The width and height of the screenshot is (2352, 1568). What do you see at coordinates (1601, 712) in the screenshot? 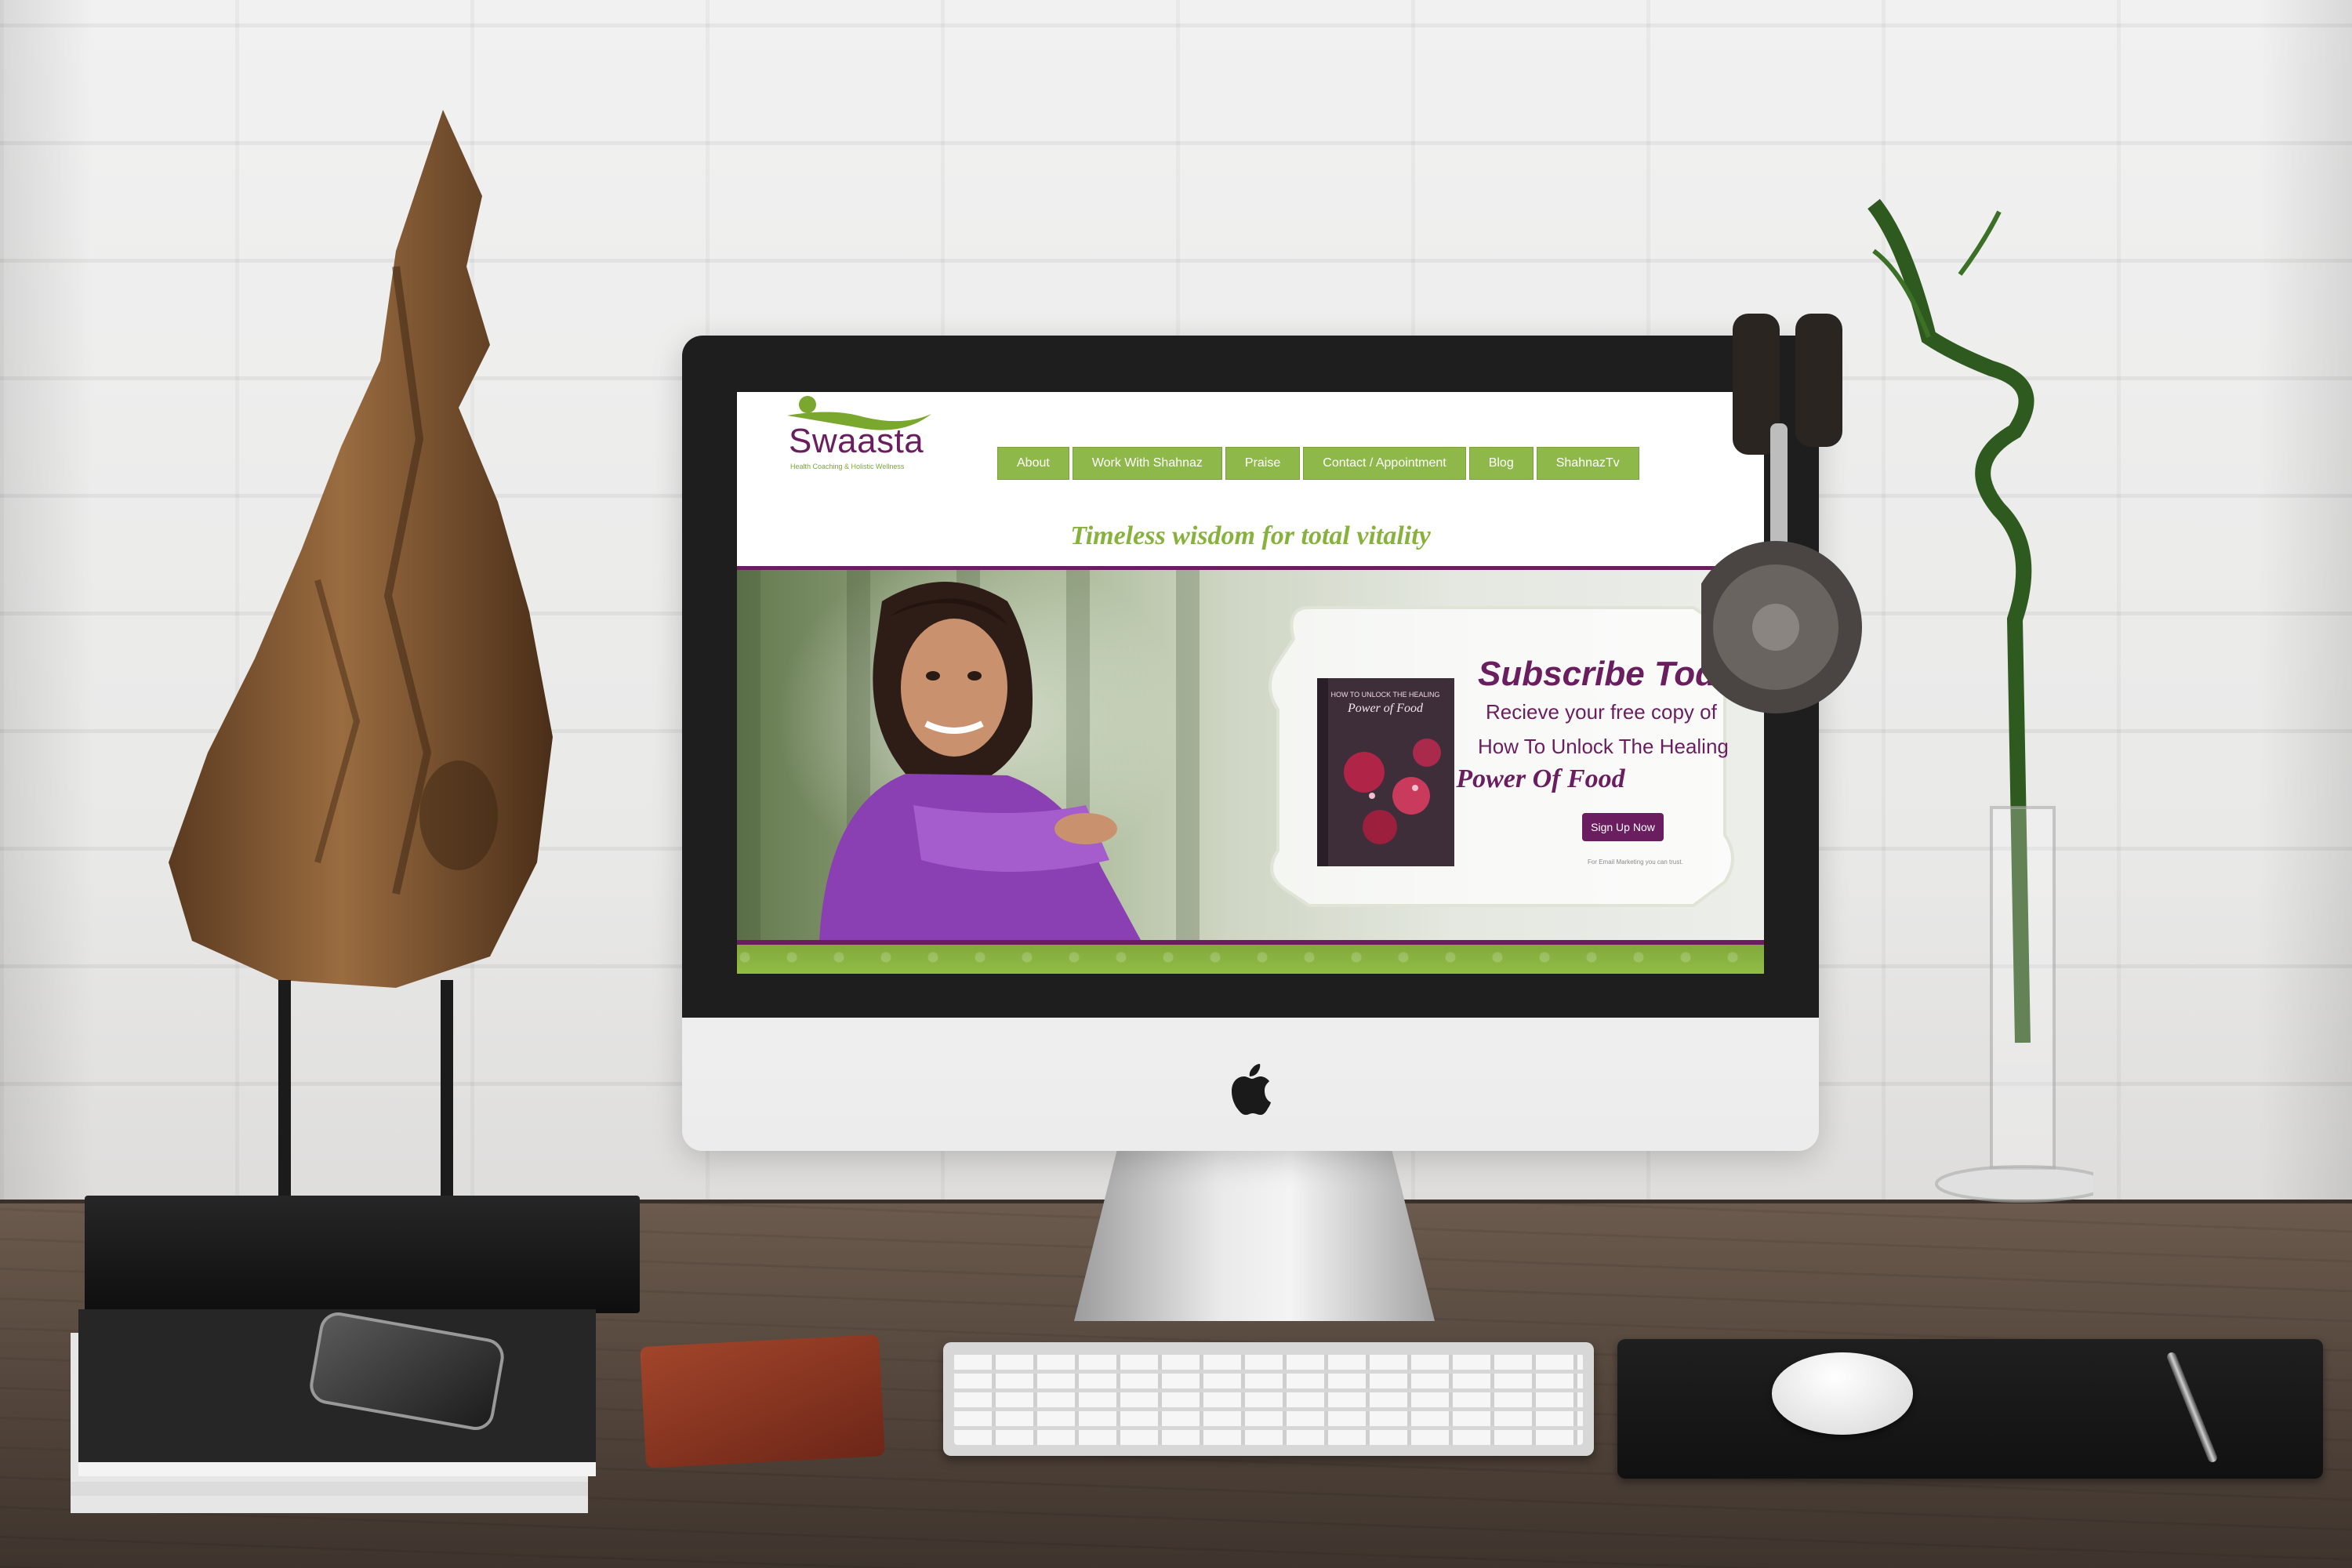
I see `subscribe-line-1: Recieve your free copy of` at bounding box center [1601, 712].